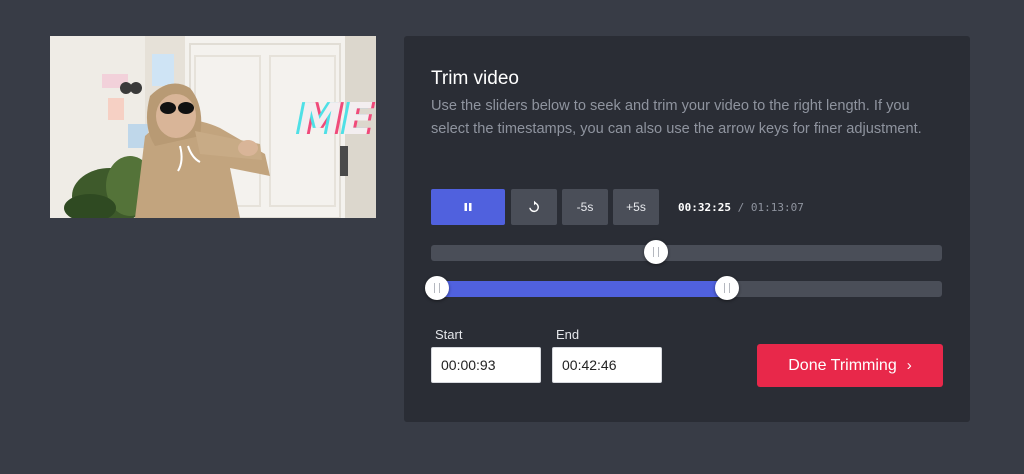  I want to click on end-label: End, so click(568, 334).